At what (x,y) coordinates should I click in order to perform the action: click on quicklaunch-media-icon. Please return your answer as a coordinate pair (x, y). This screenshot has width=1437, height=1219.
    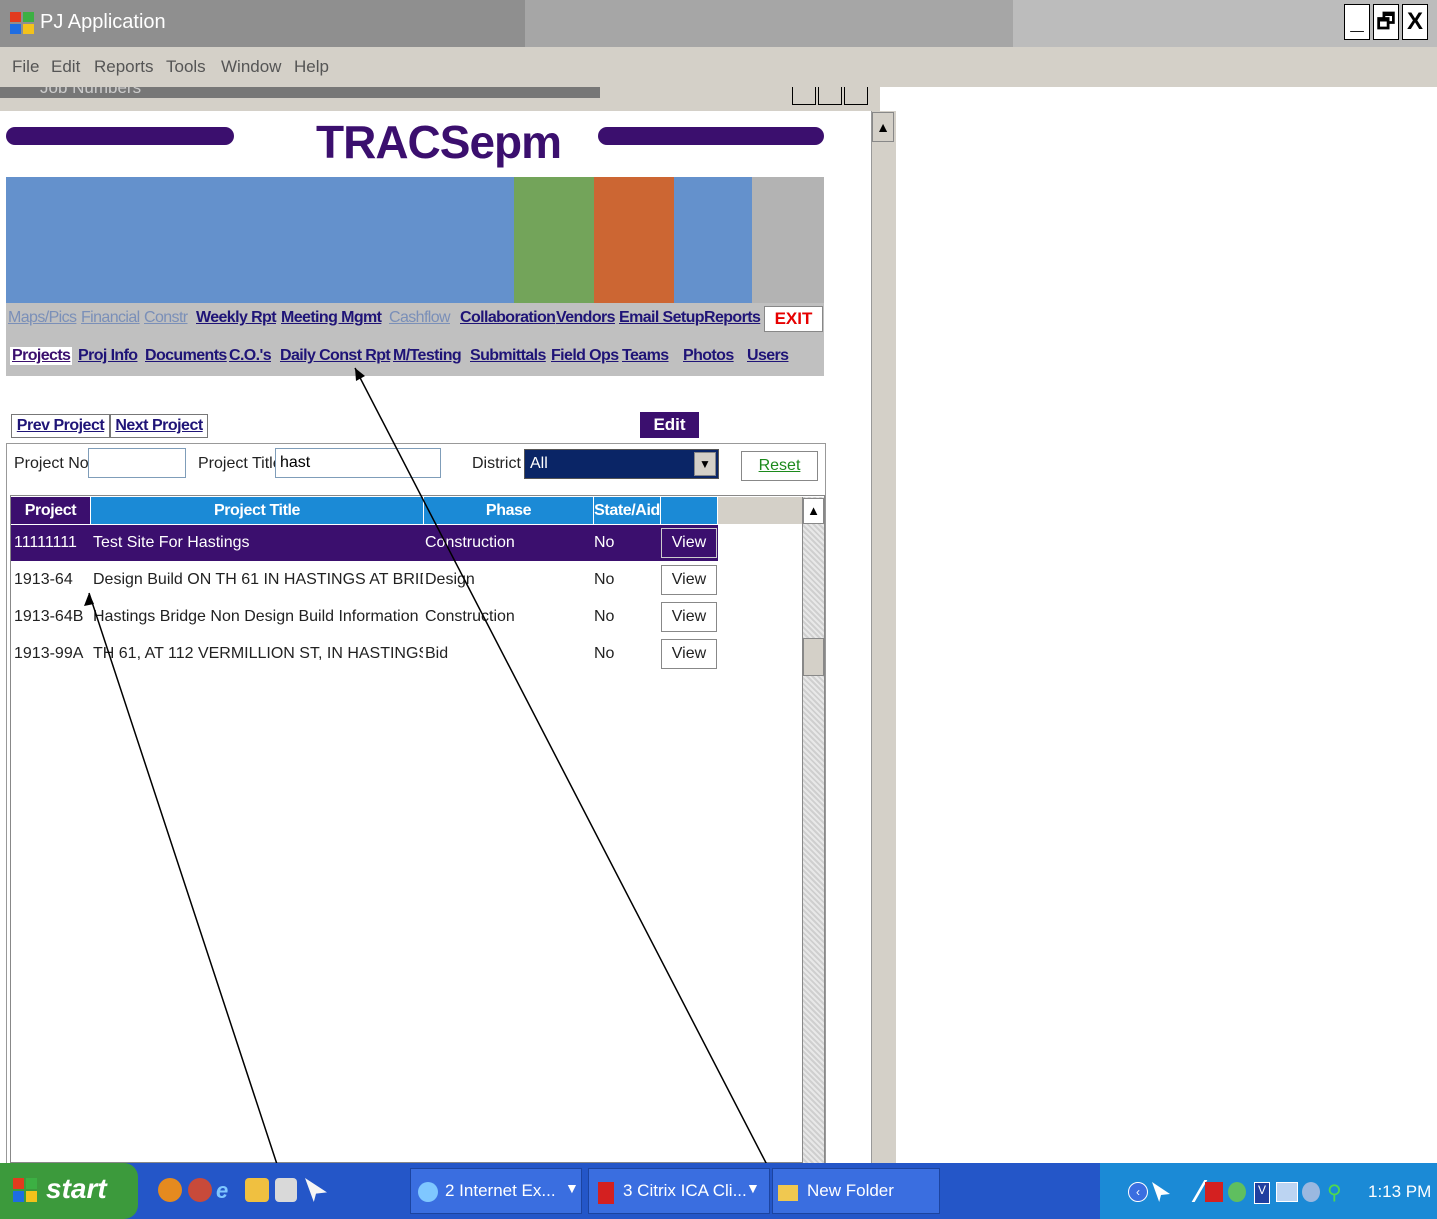
    Looking at the image, I should click on (200, 1190).